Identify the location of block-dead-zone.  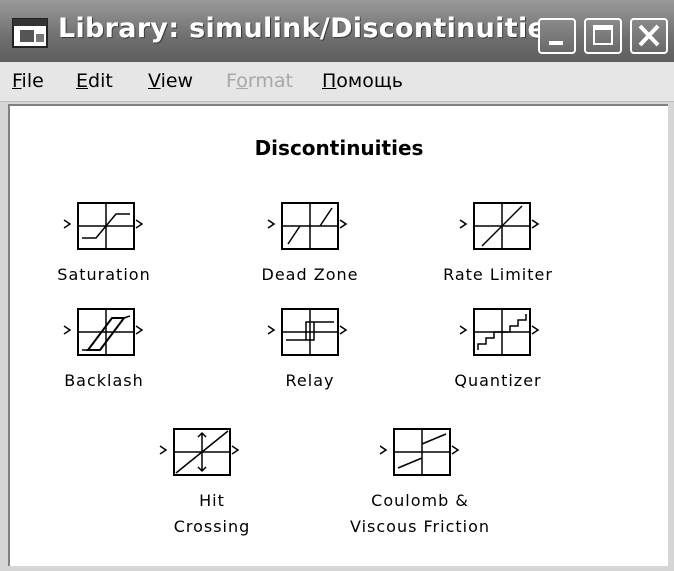
(326, 228).